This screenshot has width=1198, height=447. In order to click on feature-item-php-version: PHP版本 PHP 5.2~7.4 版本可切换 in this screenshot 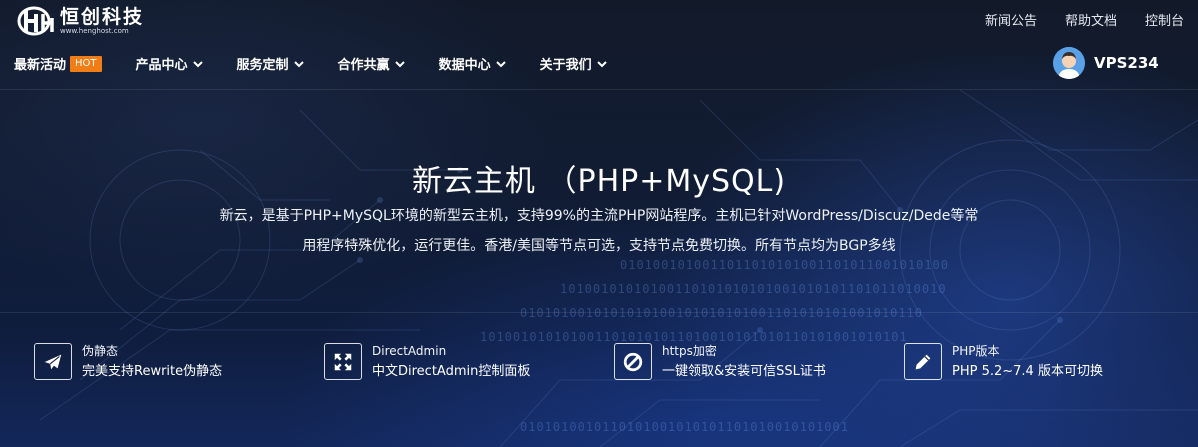, I will do `click(1049, 362)`.